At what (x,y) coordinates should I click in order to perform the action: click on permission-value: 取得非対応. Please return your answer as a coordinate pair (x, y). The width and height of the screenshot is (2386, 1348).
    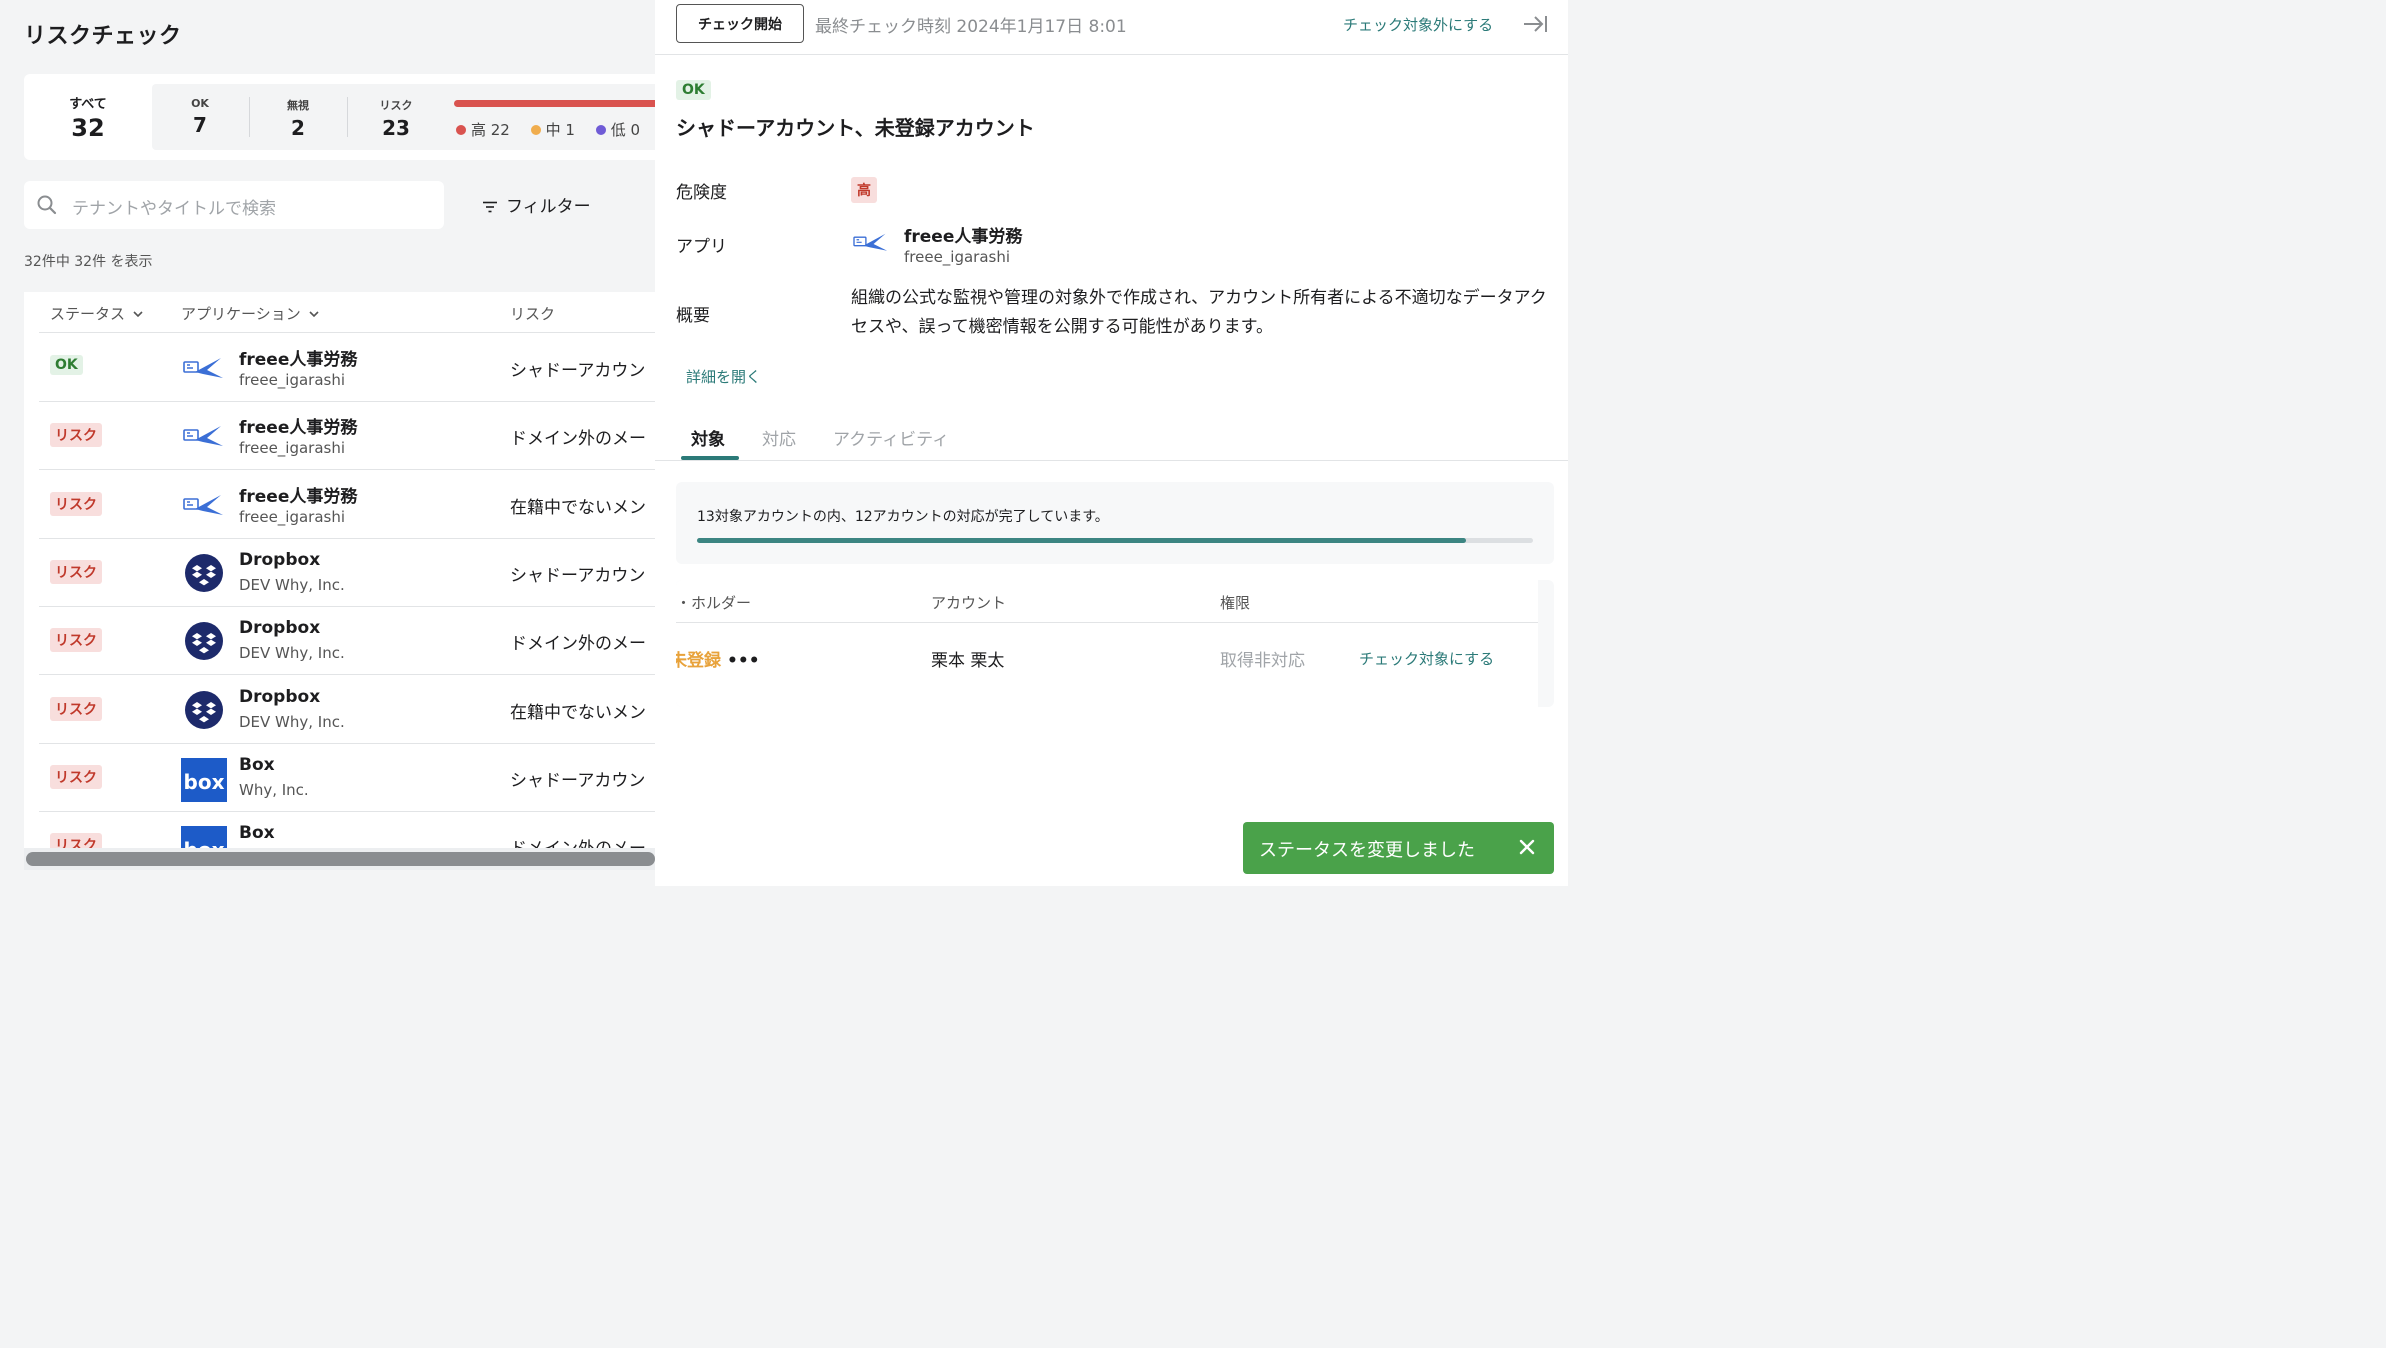
    Looking at the image, I should click on (1262, 661).